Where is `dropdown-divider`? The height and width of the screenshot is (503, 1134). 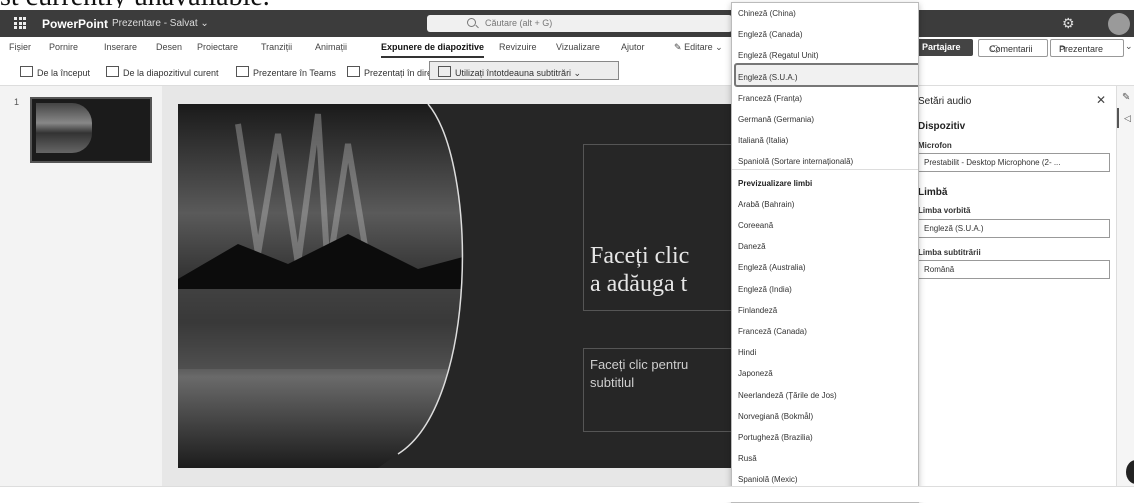
dropdown-divider is located at coordinates (825, 169).